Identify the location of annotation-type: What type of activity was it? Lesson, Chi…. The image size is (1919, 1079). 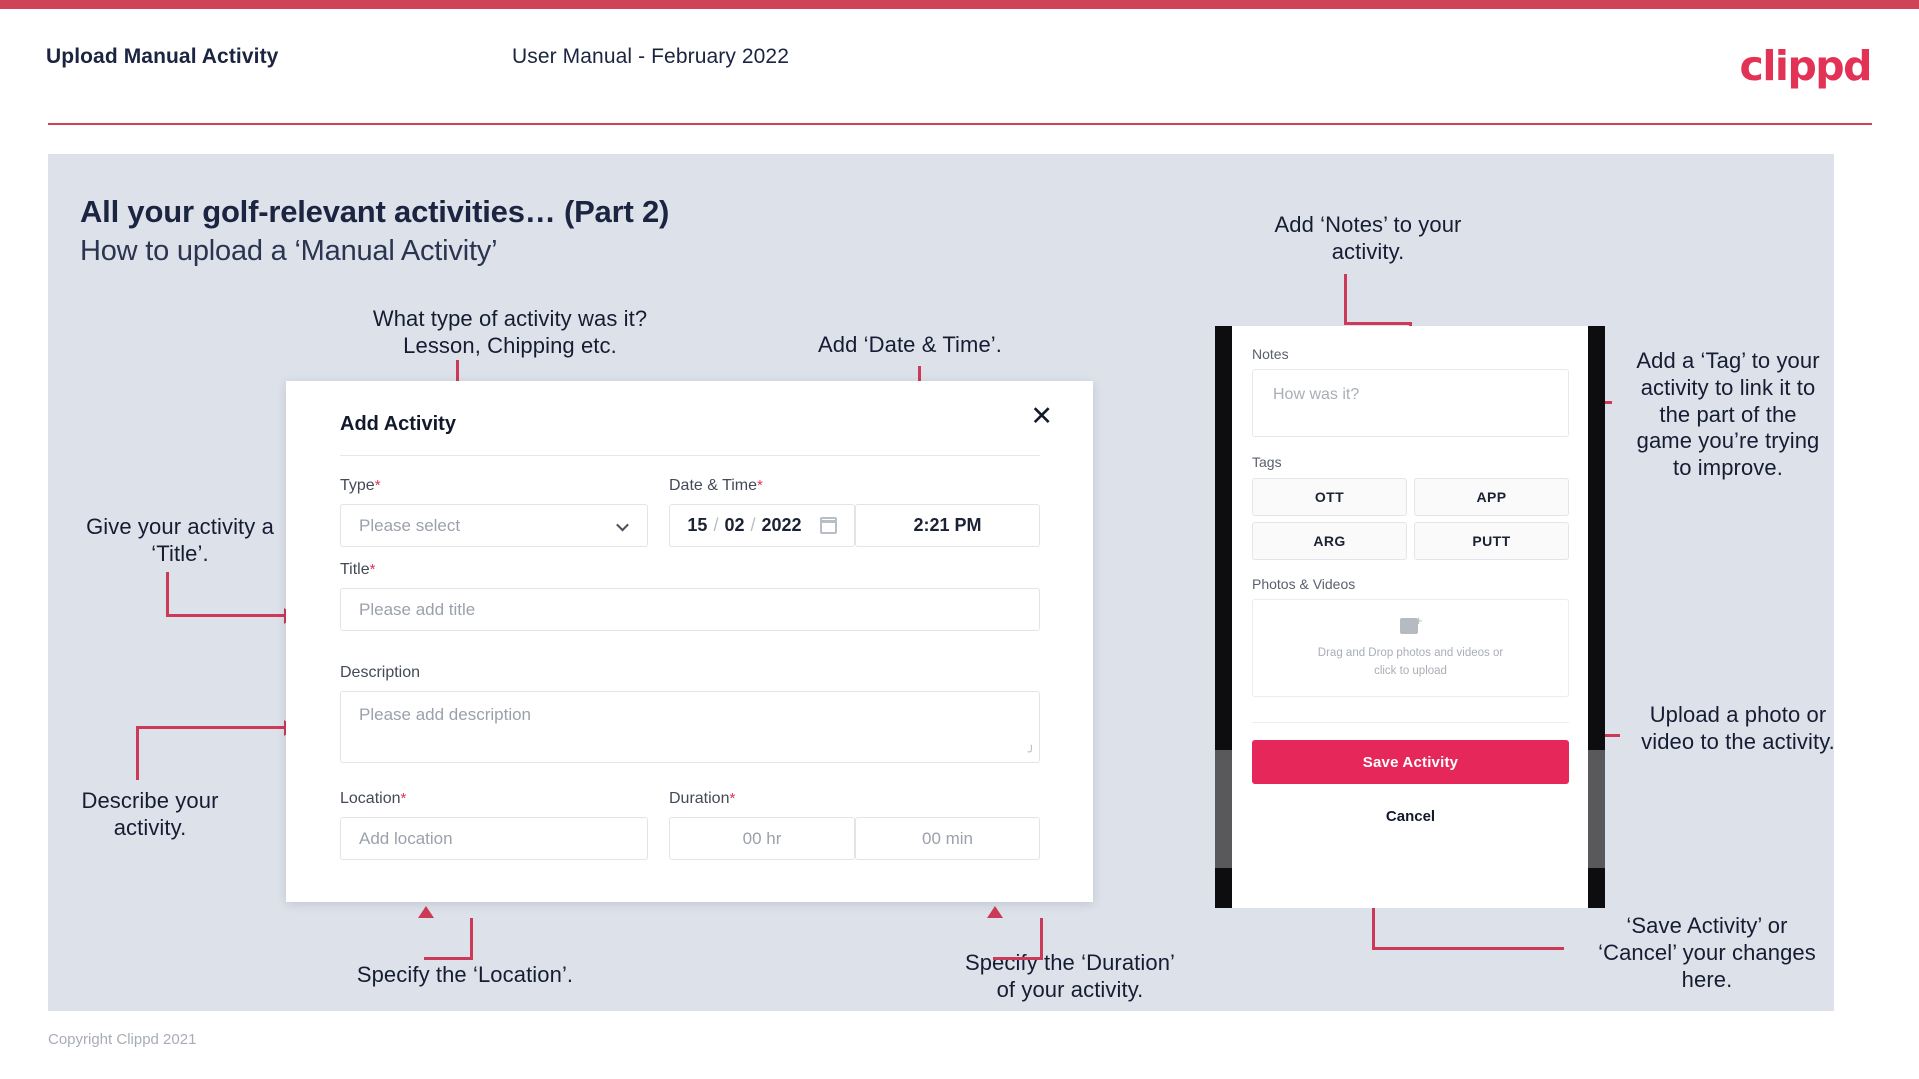
(510, 332).